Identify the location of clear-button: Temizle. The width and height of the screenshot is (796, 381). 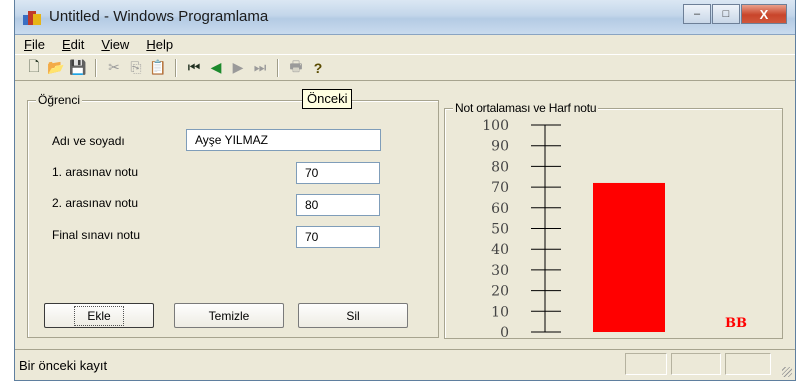
(229, 315).